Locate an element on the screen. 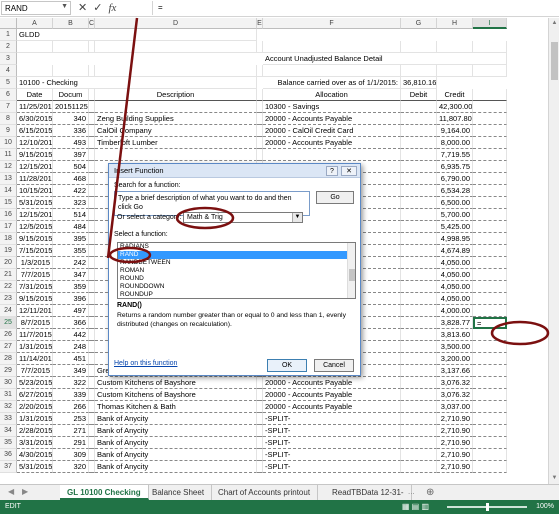 The height and width of the screenshot is (514, 559). credit-cell: 6,790.00 is located at coordinates (455, 179).